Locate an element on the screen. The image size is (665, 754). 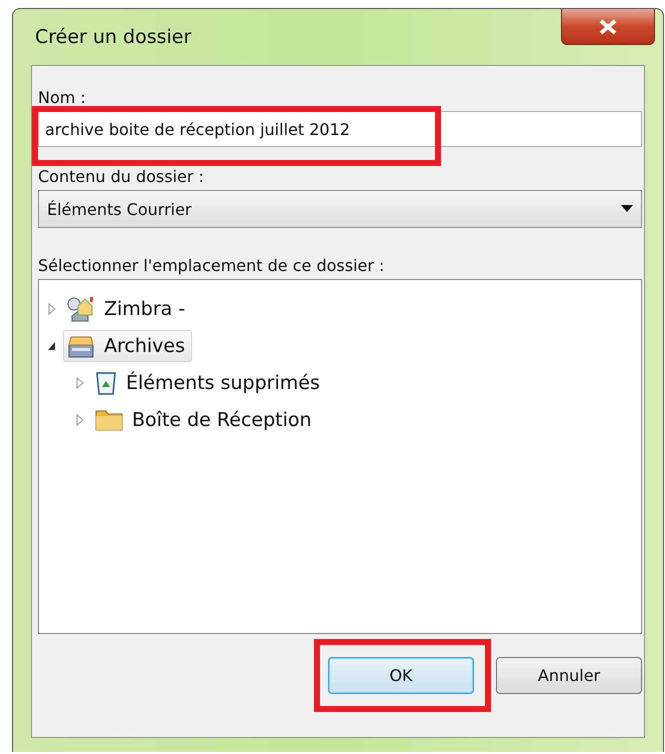
recycle-bin-icon is located at coordinates (106, 383).